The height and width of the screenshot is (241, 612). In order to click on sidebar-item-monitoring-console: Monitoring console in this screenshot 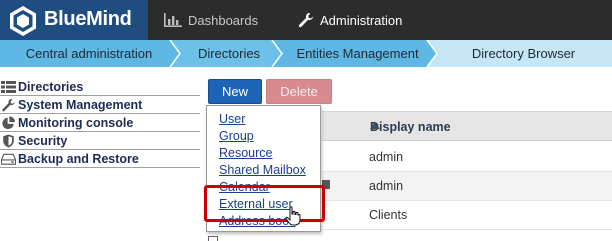, I will do `click(100, 123)`.